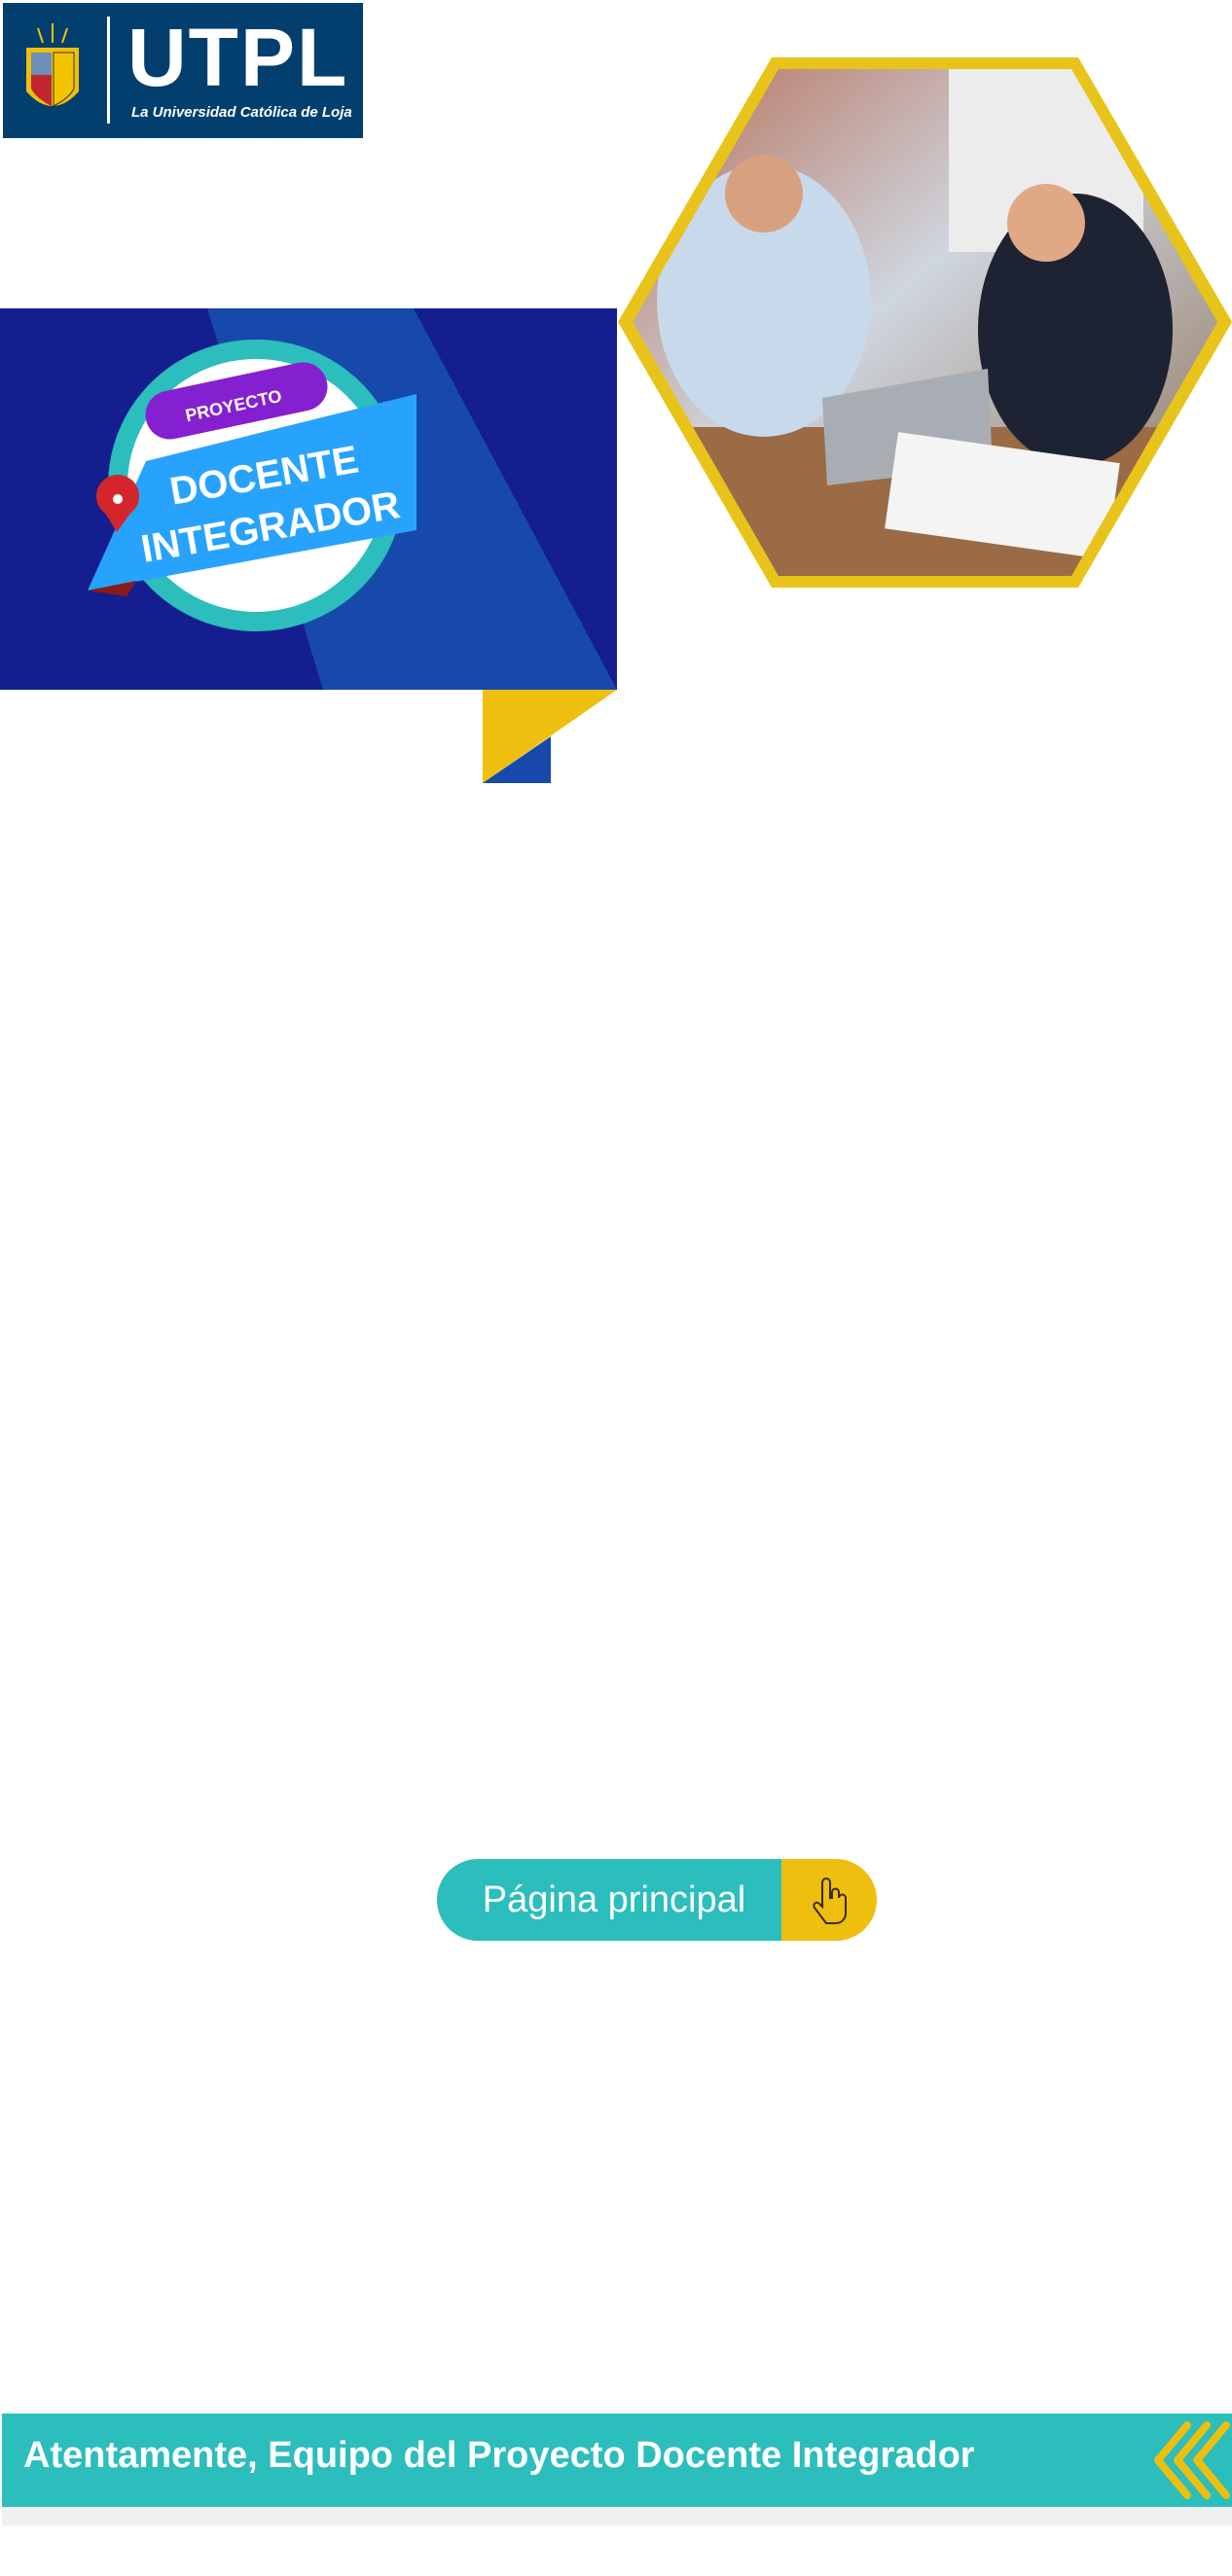  I want to click on chevrons-left-icon, so click(1190, 2460).